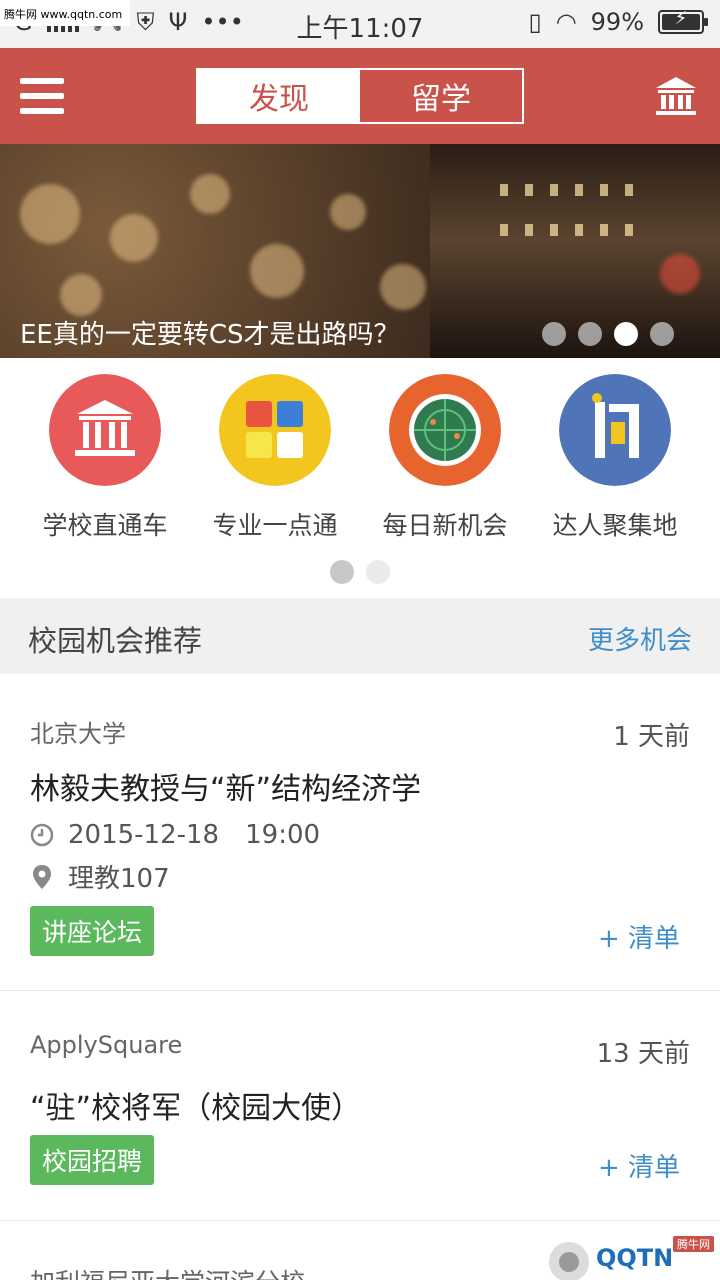 The width and height of the screenshot is (720, 1280). Describe the element at coordinates (635, 1258) in the screenshot. I see `watermark-text: QQTN` at that location.